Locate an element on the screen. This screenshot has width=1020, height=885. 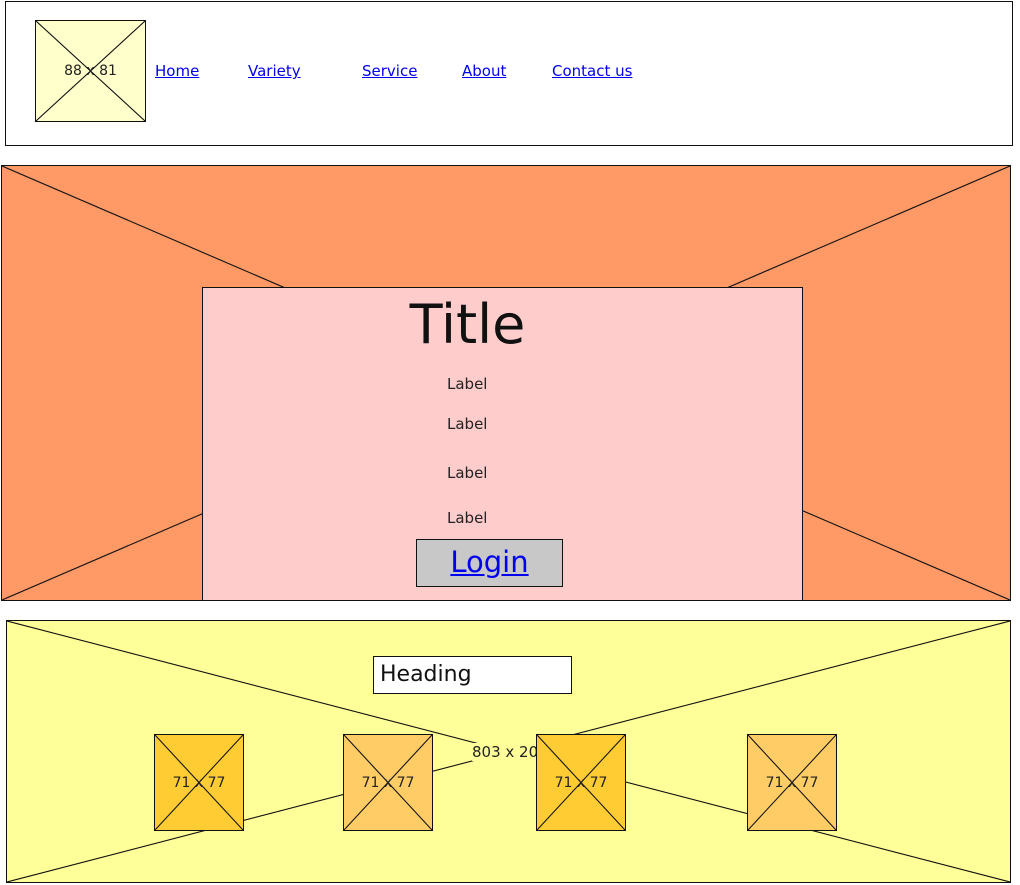
nav-link-service: Service is located at coordinates (389, 71).